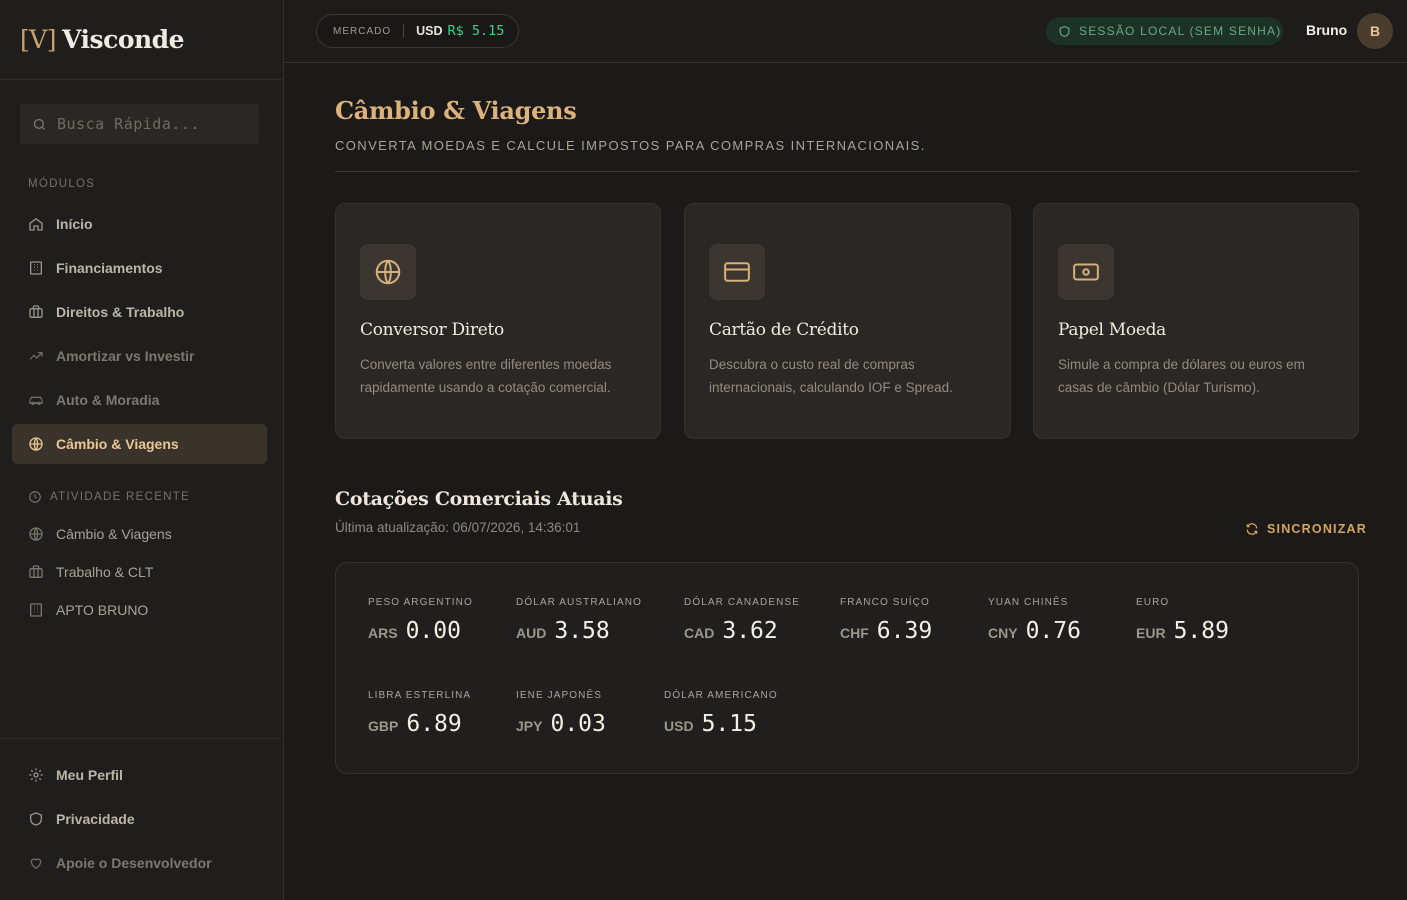 This screenshot has width=1407, height=900. I want to click on recent-item-apto: APTO BRUNO, so click(139, 610).